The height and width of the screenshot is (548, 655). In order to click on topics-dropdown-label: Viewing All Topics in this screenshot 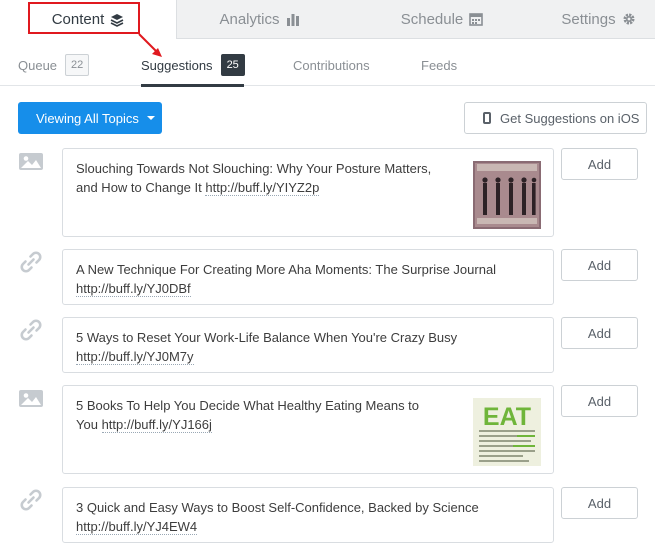, I will do `click(87, 118)`.